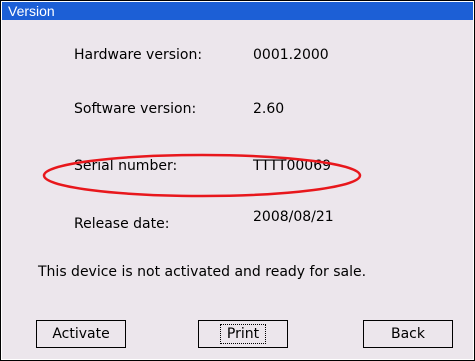  Describe the element at coordinates (31, 11) in the screenshot. I see `window-title: Version` at that location.